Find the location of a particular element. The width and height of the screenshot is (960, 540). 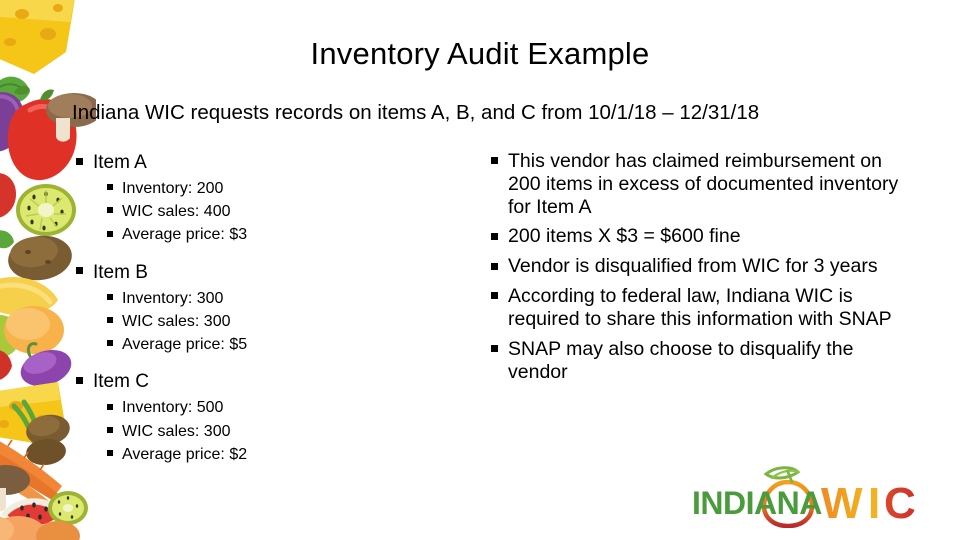

plum-icon is located at coordinates (46, 364).